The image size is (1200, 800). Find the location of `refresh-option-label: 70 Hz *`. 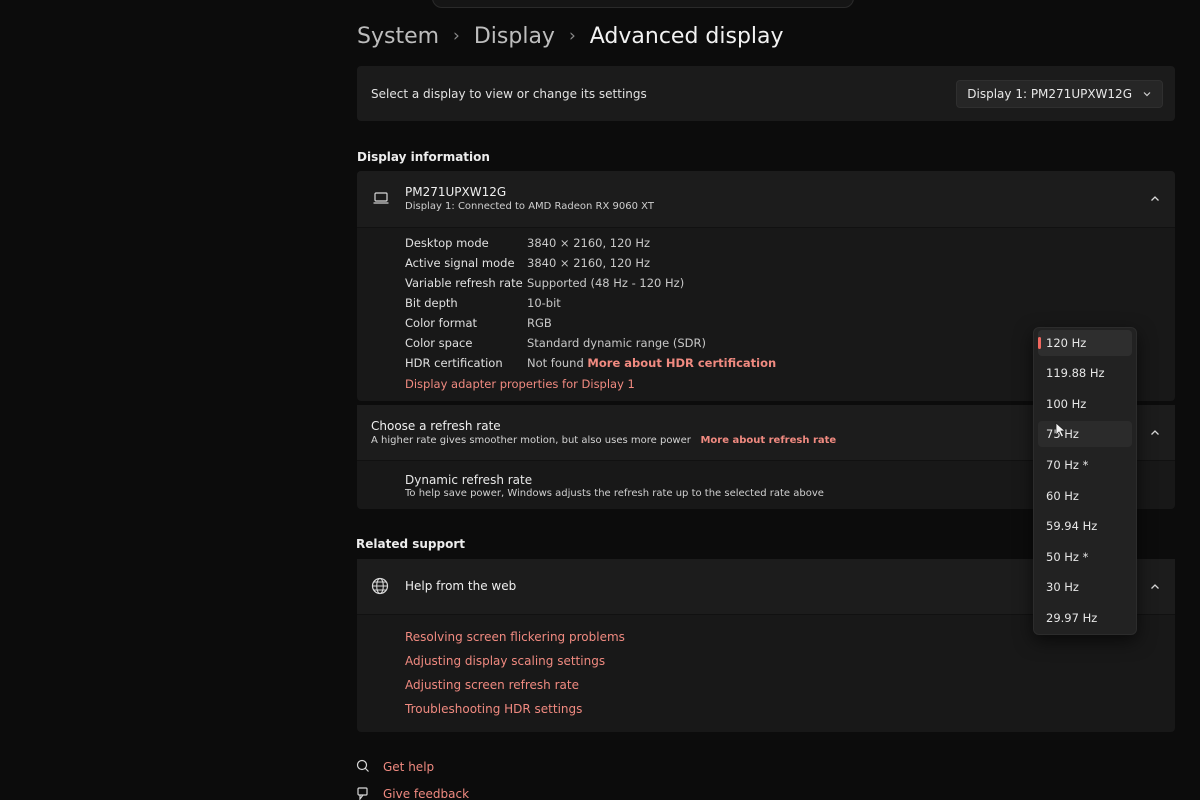

refresh-option-label: 70 Hz * is located at coordinates (1067, 465).